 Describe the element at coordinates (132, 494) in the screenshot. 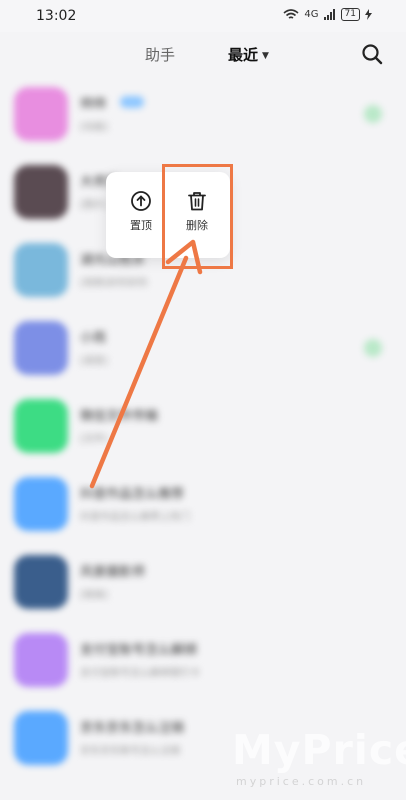

I see `chat-name: 抖音作品怎么推荐` at that location.